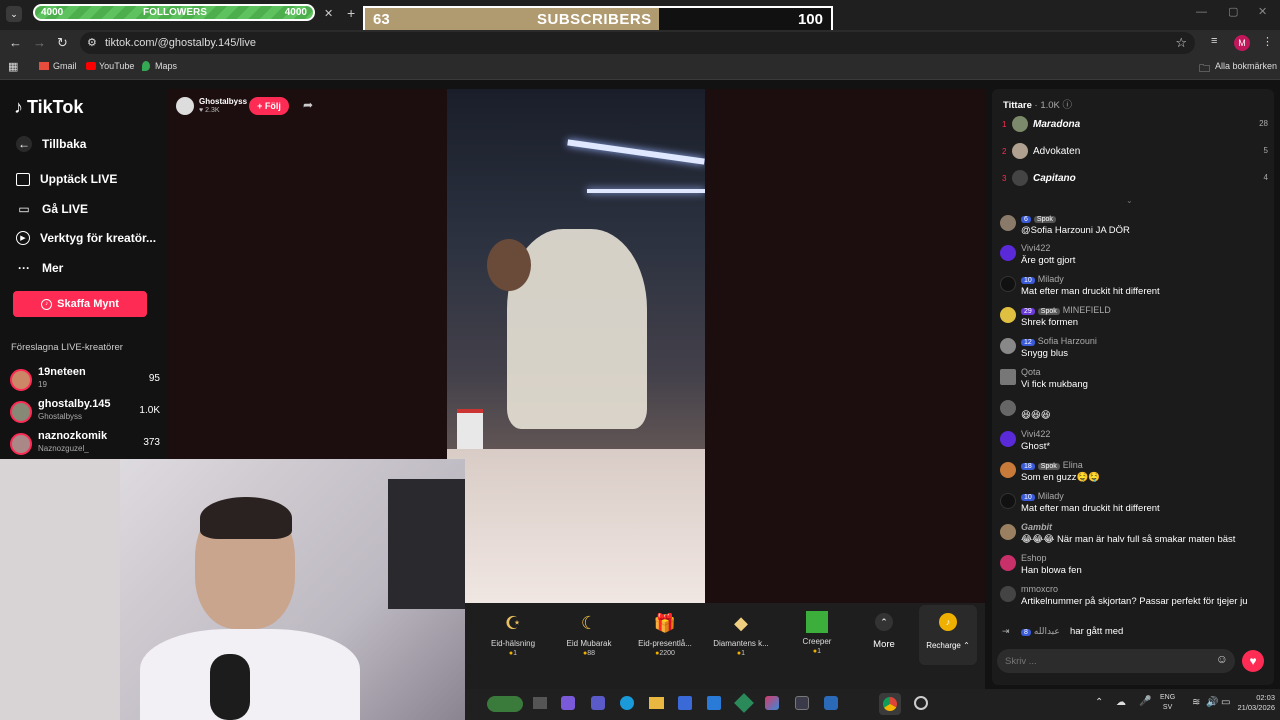 The image size is (1280, 720). What do you see at coordinates (890, 704) in the screenshot?
I see `chrome-icon` at bounding box center [890, 704].